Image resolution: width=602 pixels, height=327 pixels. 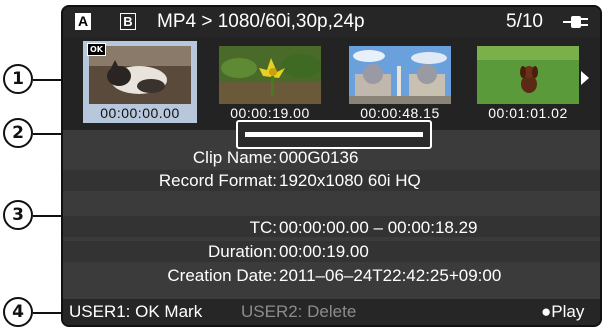 I want to click on slot-b-icon: B, so click(x=128, y=21).